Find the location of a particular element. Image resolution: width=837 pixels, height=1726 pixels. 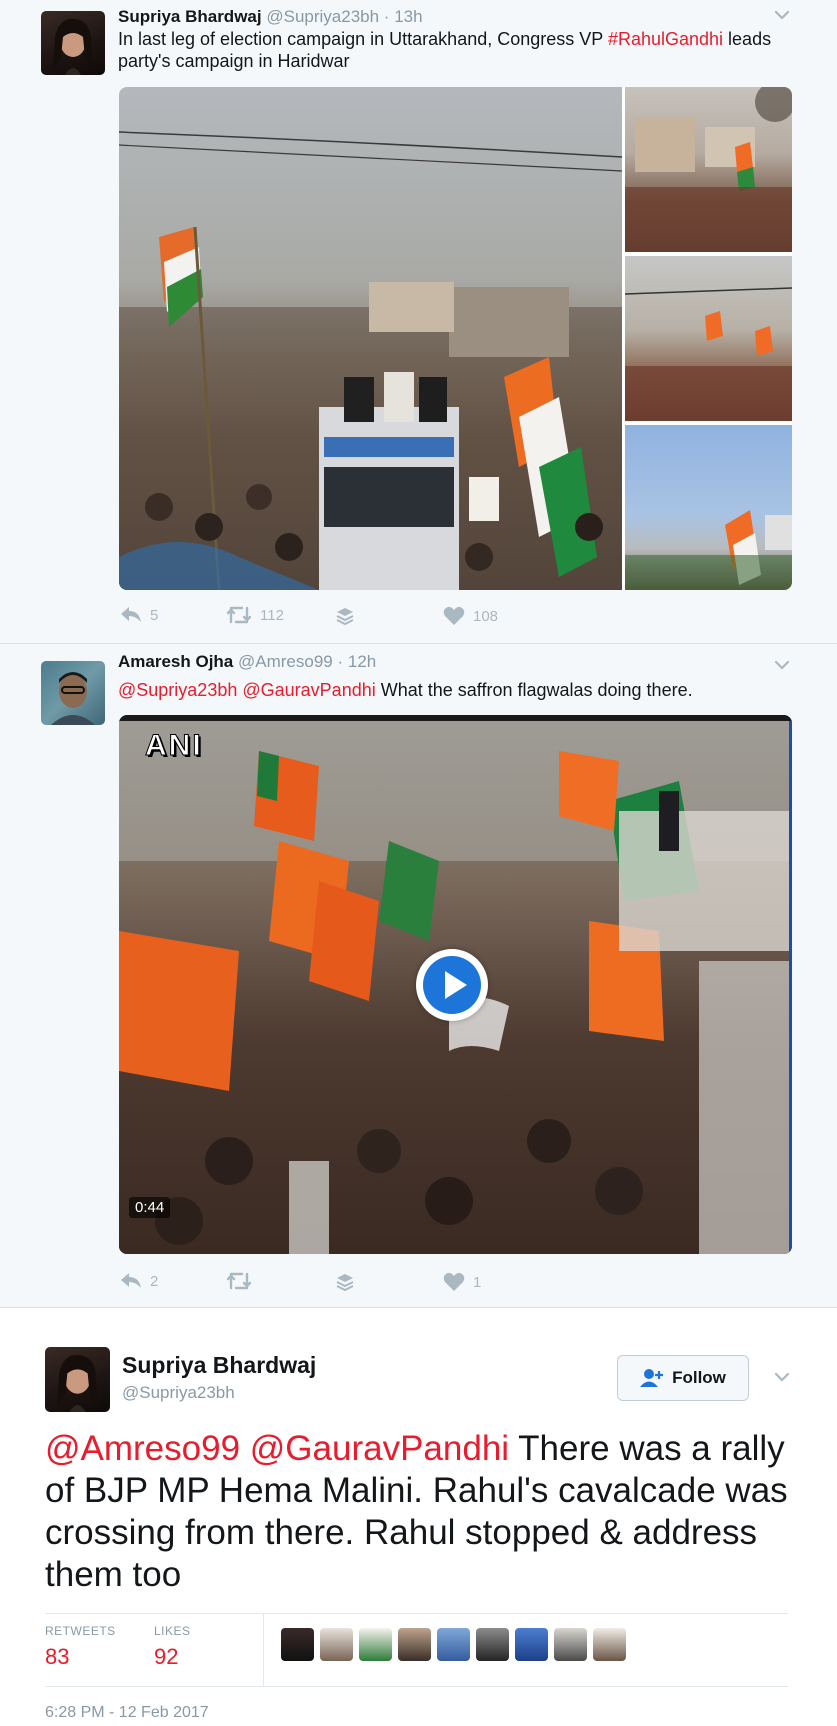

play-button is located at coordinates (452, 985).